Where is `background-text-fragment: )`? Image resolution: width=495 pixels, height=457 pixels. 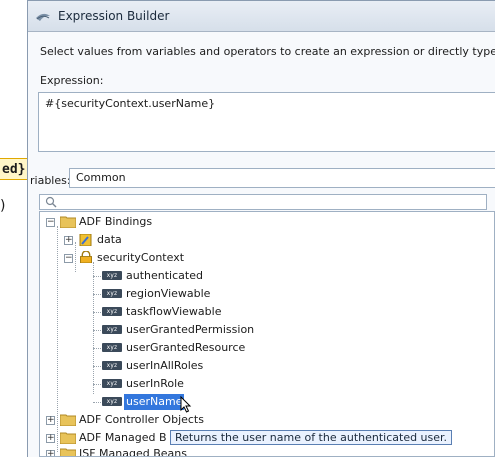 background-text-fragment: ) is located at coordinates (3, 206).